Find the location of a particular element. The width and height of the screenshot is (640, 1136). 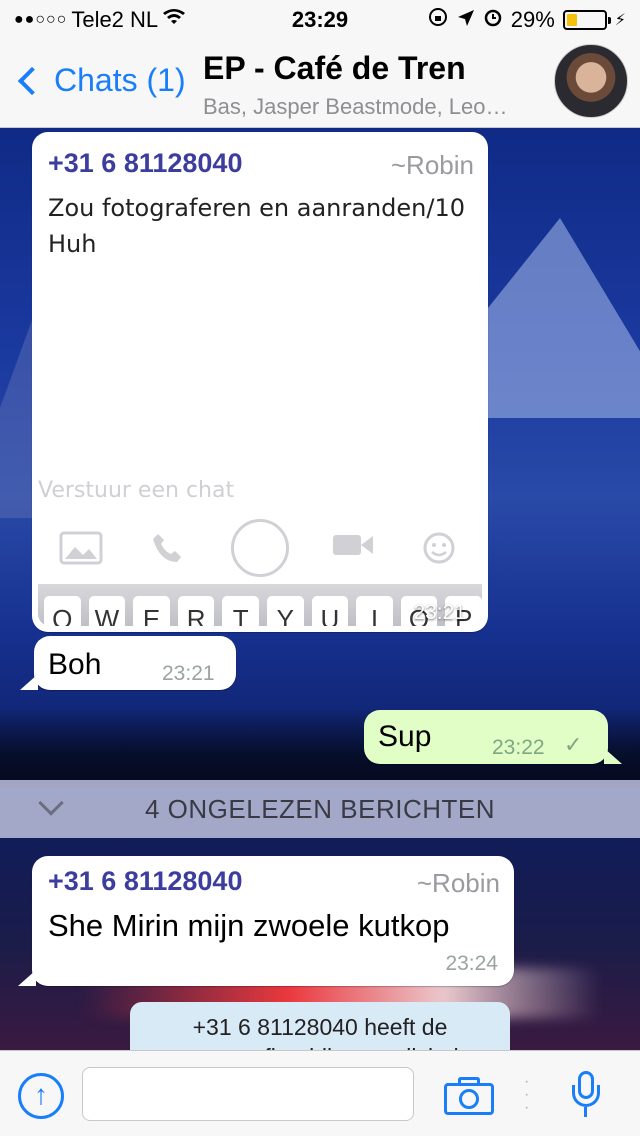

outgoing-message-bubble: Sup 23:22 ✓ is located at coordinates (493, 737).